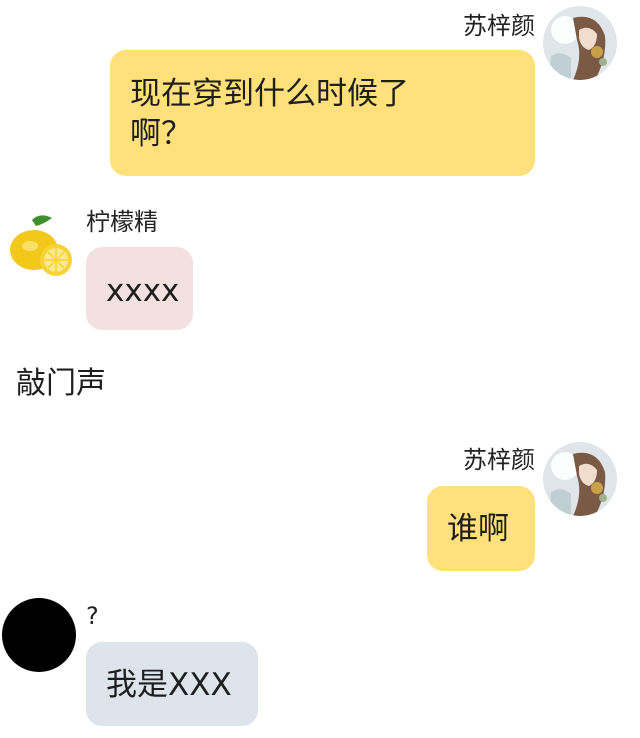 The width and height of the screenshot is (640, 738). I want to click on message-bubble-suziyan-1: 现在穿到什么时候了 啊？, so click(322, 113).